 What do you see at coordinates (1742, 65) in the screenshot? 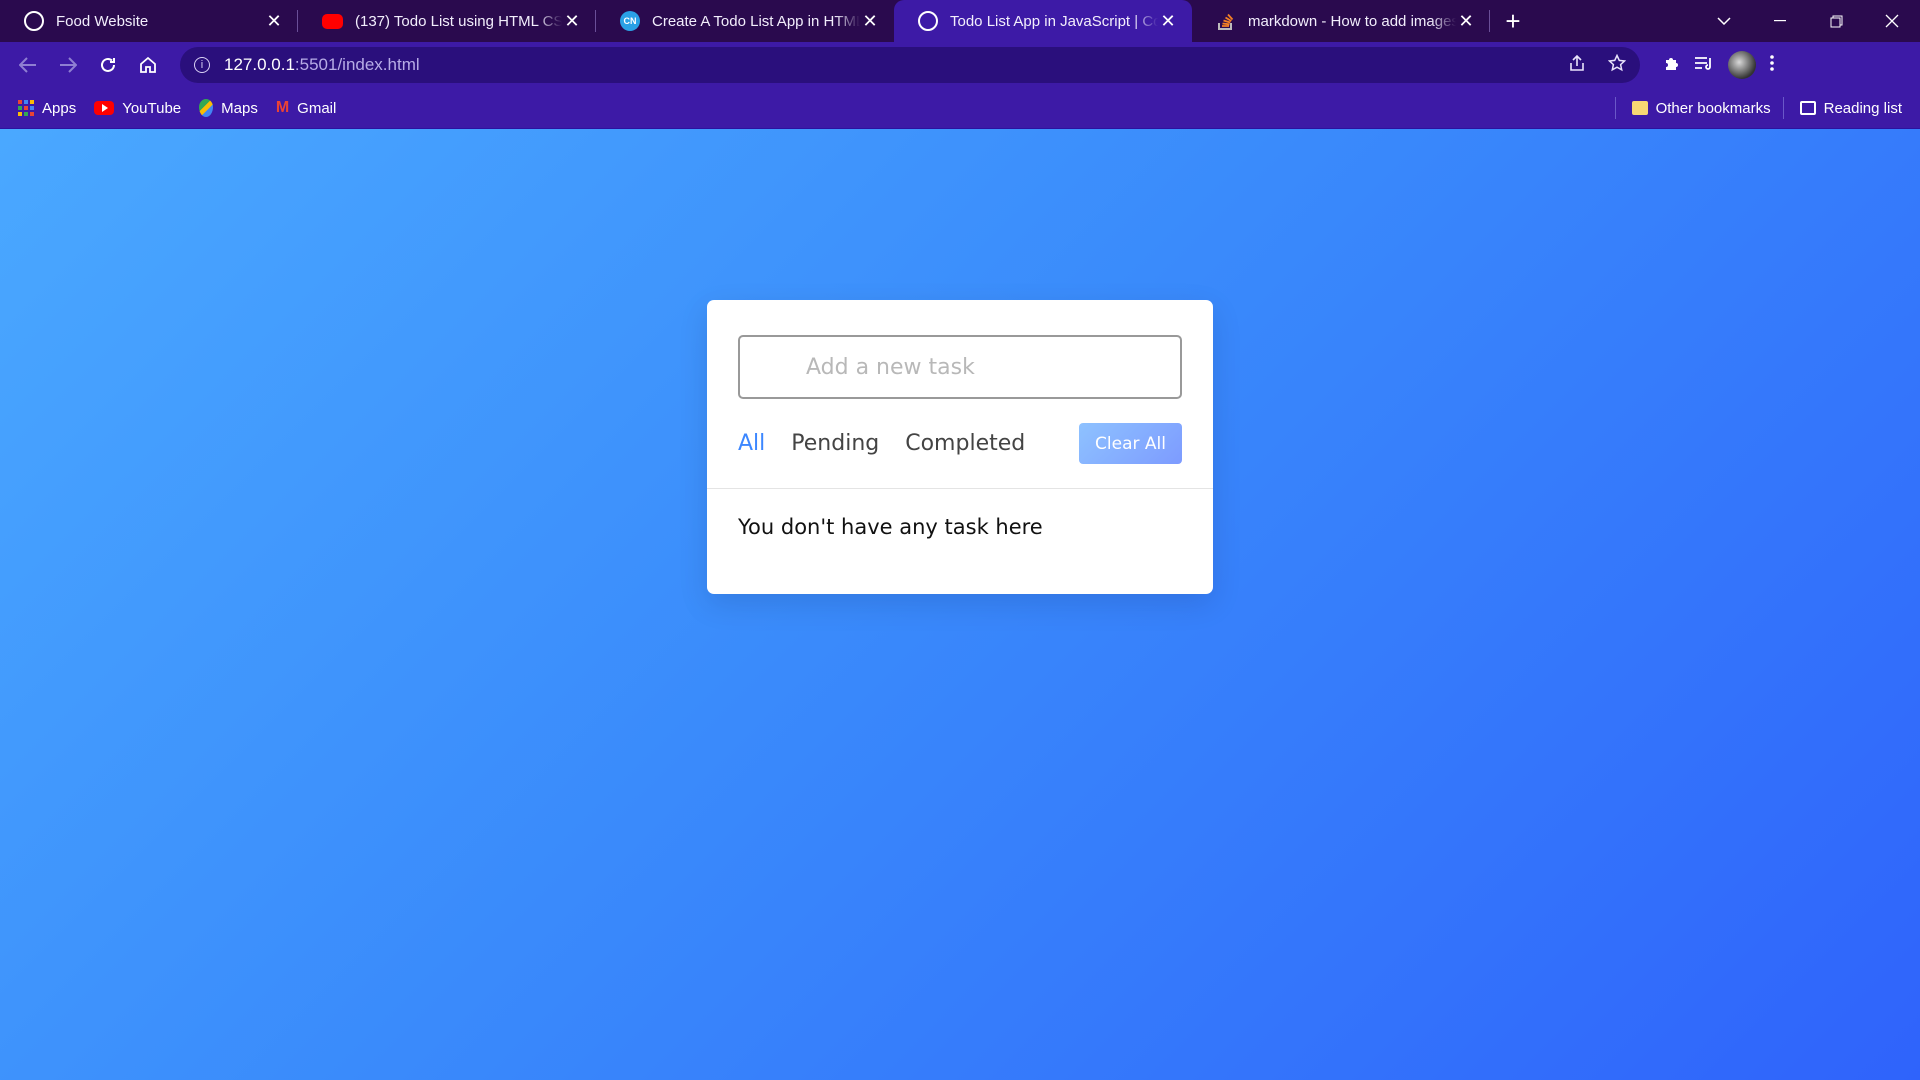
I see `profile-avatar` at bounding box center [1742, 65].